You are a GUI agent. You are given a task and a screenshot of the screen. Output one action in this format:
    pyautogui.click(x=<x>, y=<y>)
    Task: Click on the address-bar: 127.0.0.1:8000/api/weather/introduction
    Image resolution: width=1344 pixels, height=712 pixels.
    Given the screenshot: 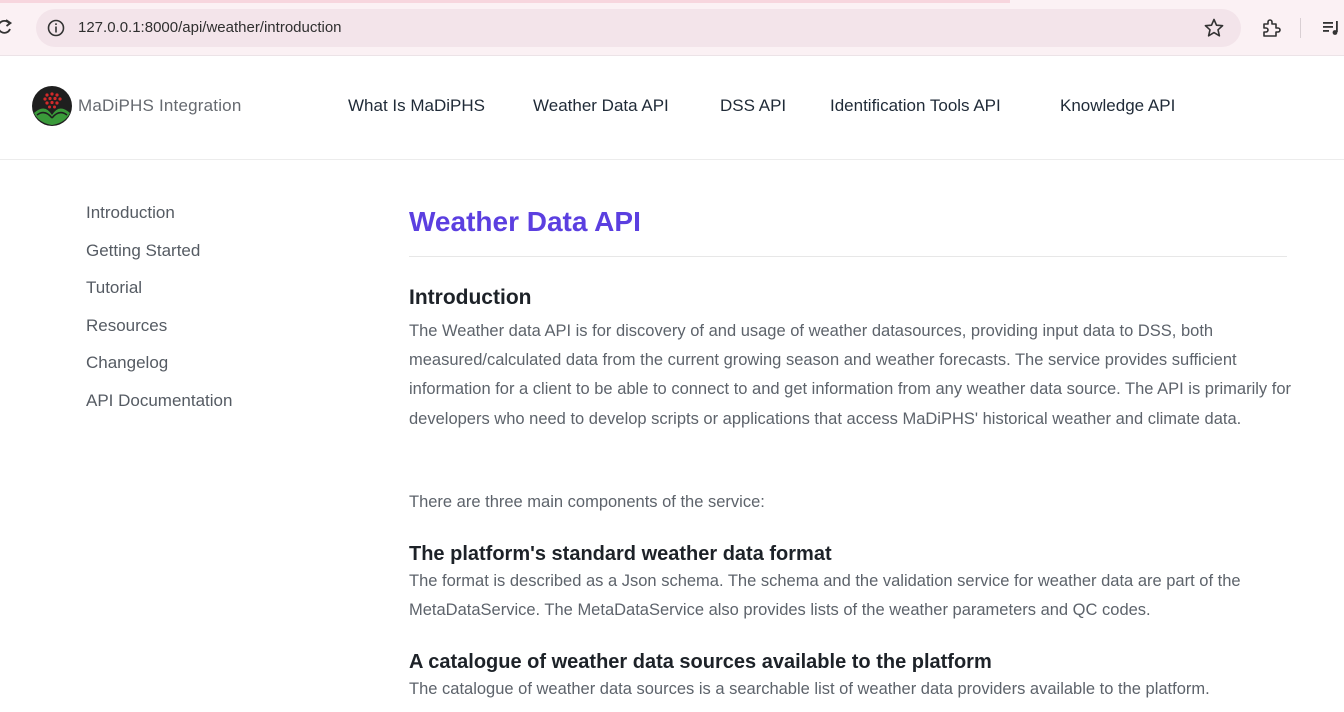 What is the action you would take?
    pyautogui.click(x=638, y=28)
    